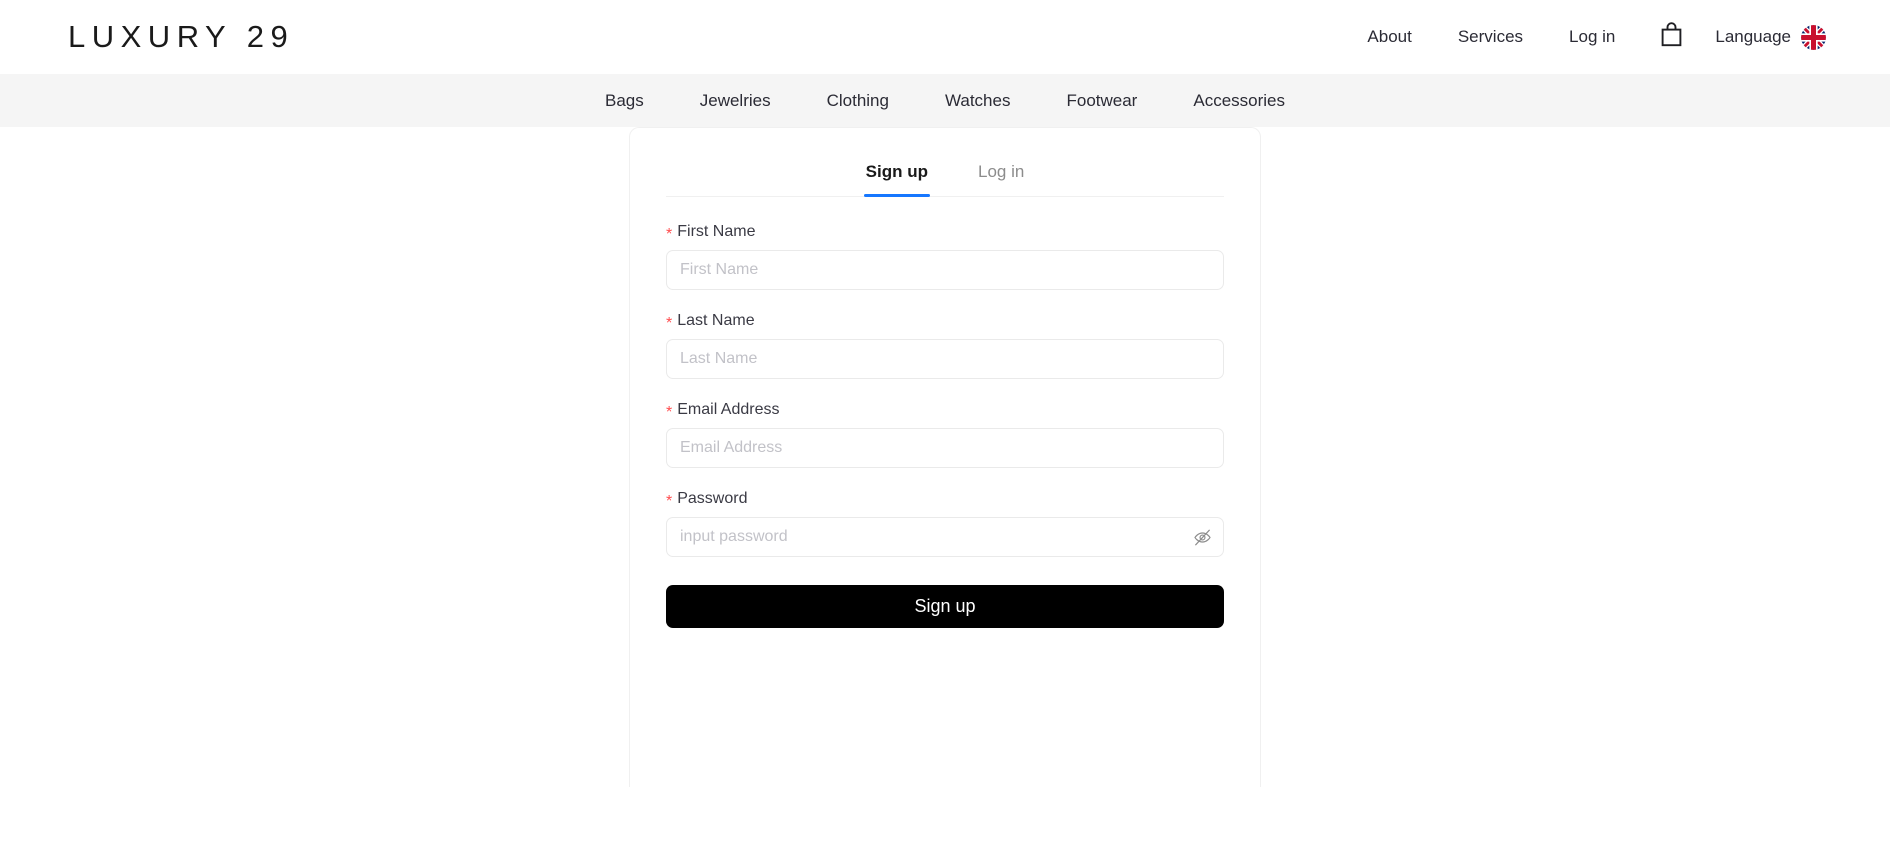 This screenshot has width=1890, height=860. I want to click on label-text: Email Address, so click(728, 409).